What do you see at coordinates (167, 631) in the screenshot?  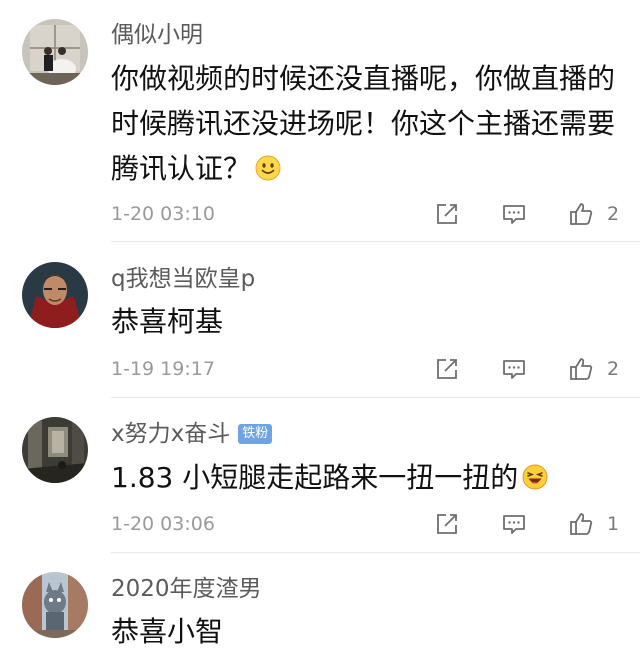 I see `comment-text-content: 恭喜小智` at bounding box center [167, 631].